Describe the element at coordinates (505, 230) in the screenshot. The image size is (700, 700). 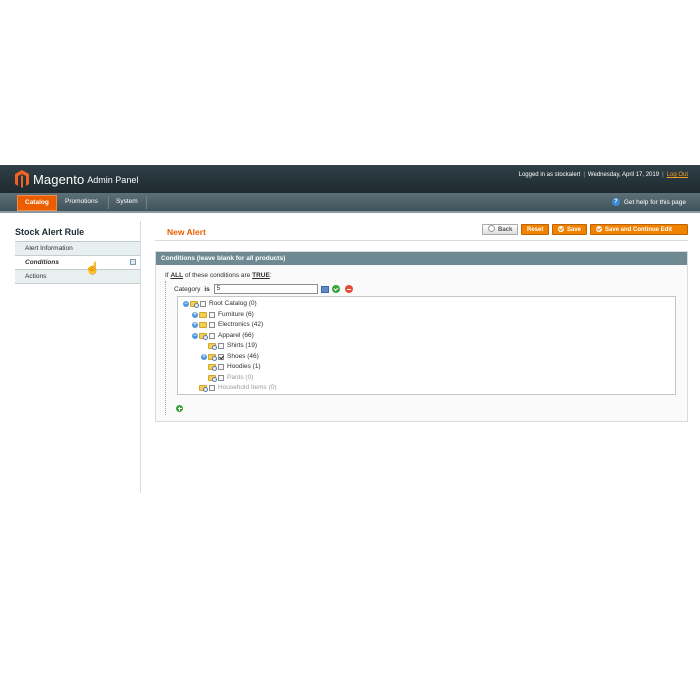
I see `back-label: Back` at that location.